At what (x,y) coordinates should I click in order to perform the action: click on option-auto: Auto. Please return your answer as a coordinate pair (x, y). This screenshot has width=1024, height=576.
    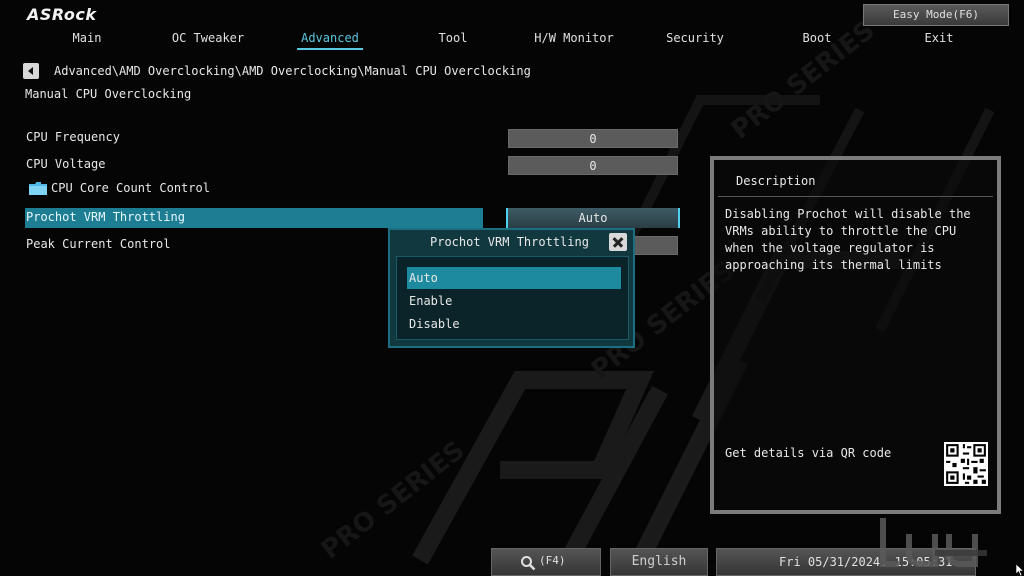
    Looking at the image, I should click on (514, 278).